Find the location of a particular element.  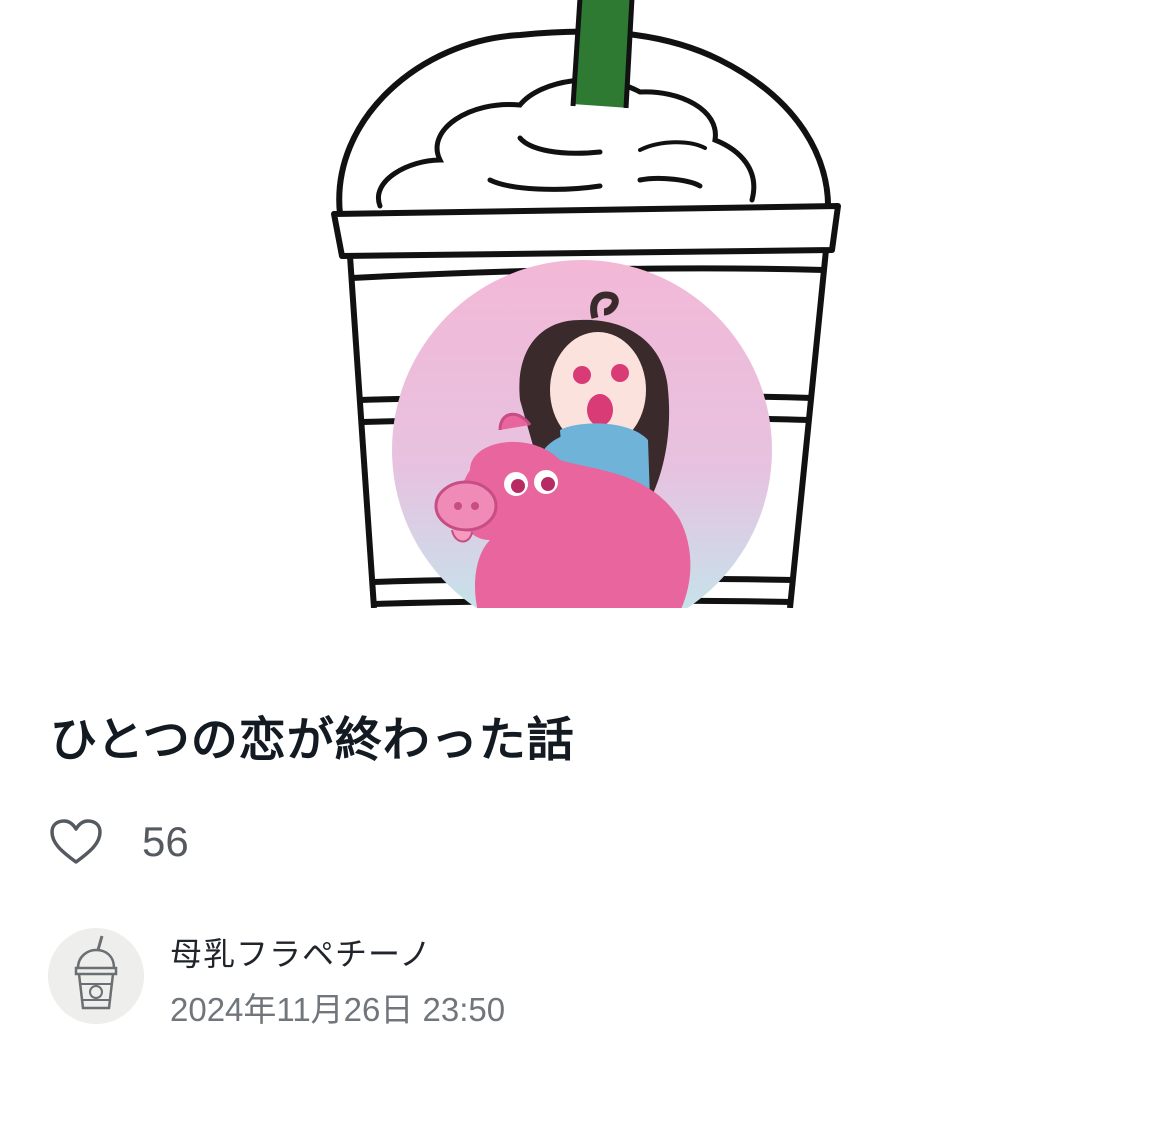

like-count: 56 is located at coordinates (165, 841).